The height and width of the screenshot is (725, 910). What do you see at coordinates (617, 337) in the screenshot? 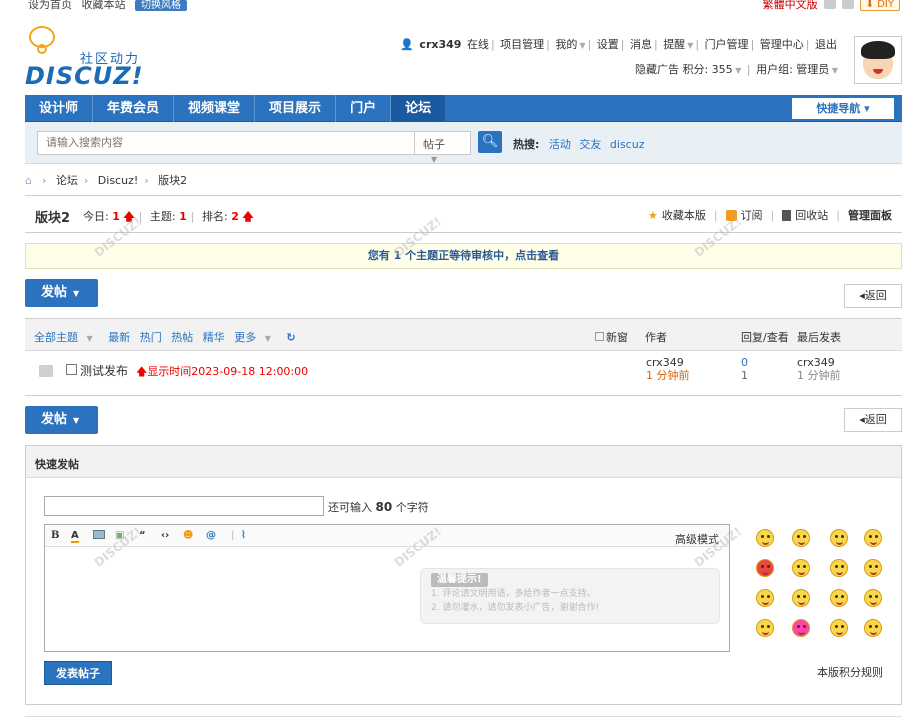
I see `new-window-label: 新窗` at bounding box center [617, 337].